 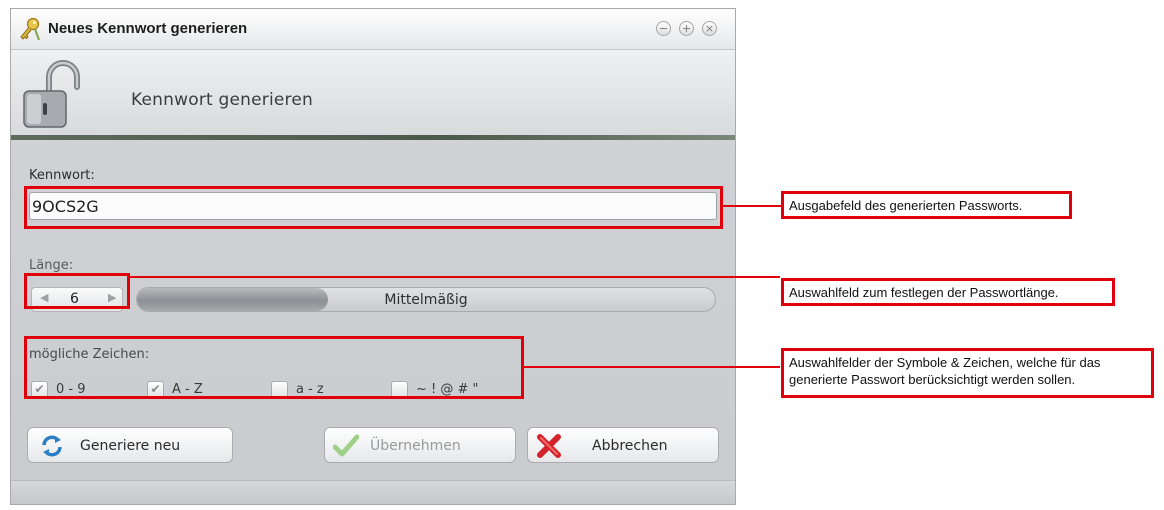 What do you see at coordinates (753, 206) in the screenshot?
I see `password-connector-line` at bounding box center [753, 206].